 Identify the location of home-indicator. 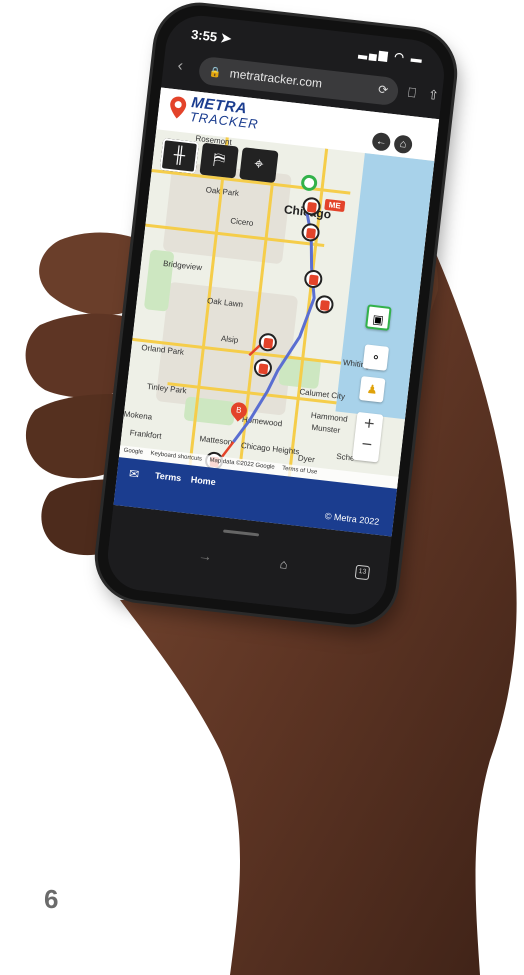
(241, 533).